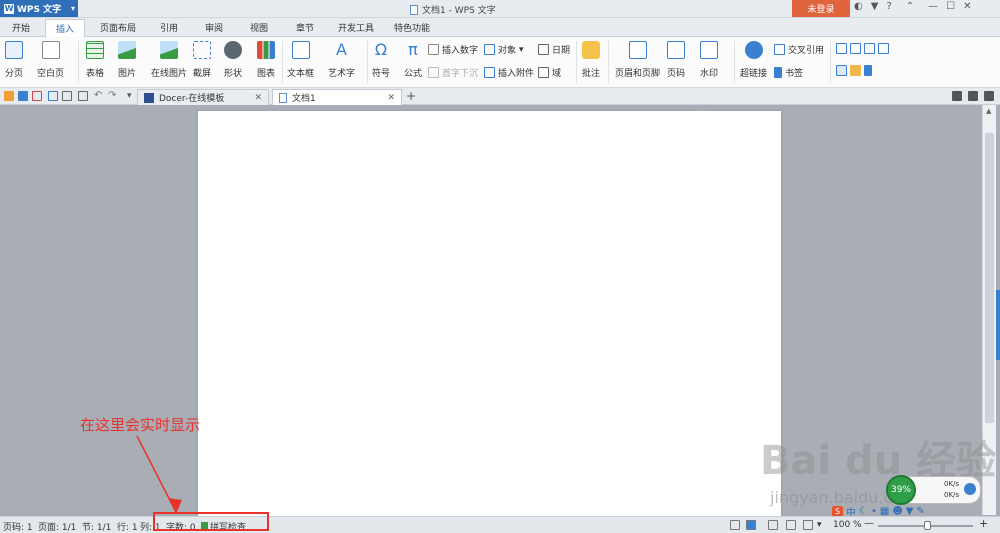  I want to click on annotation-text: 在这里会实时显示, so click(140, 425).